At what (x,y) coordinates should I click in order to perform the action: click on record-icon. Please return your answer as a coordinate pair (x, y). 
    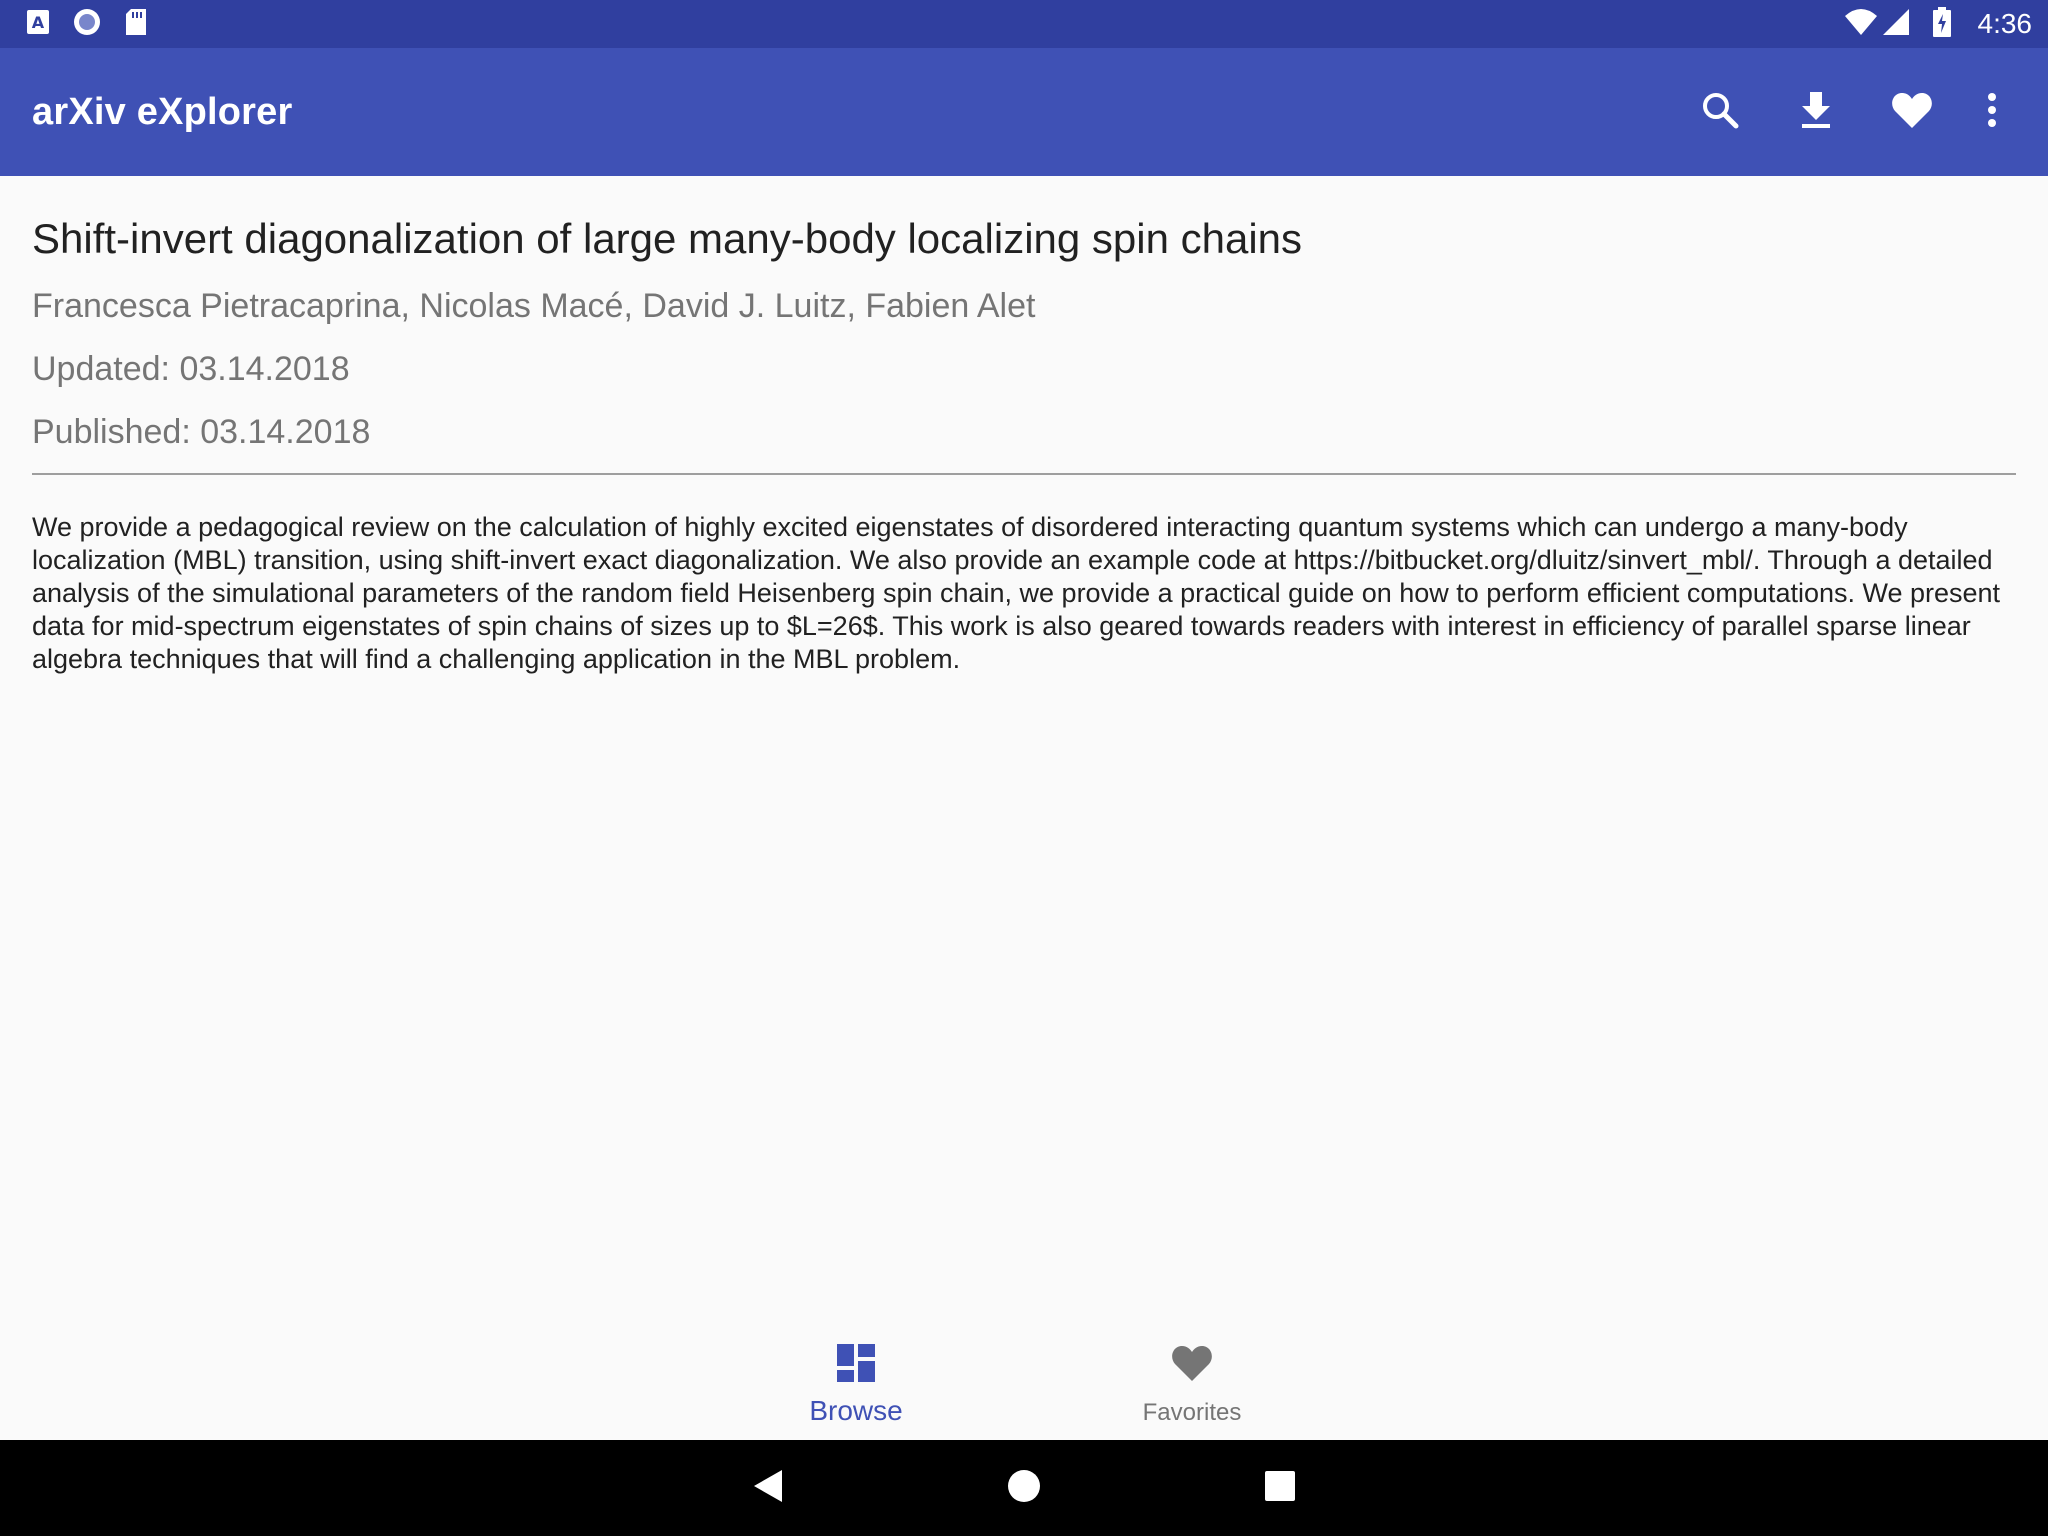
    Looking at the image, I should click on (87, 24).